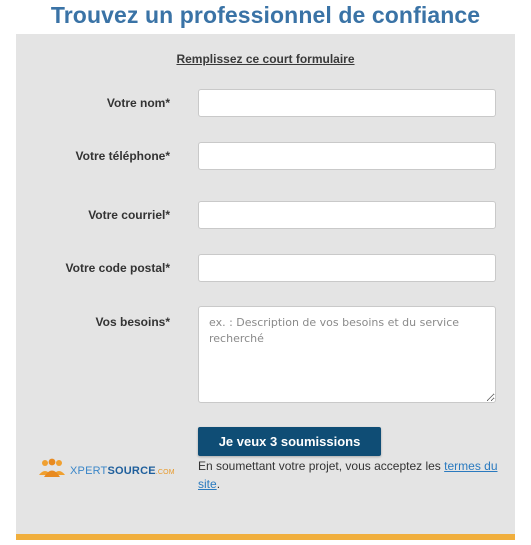 This screenshot has height=545, width=531. What do you see at coordinates (165, 472) in the screenshot?
I see `brand-part3: .COM` at bounding box center [165, 472].